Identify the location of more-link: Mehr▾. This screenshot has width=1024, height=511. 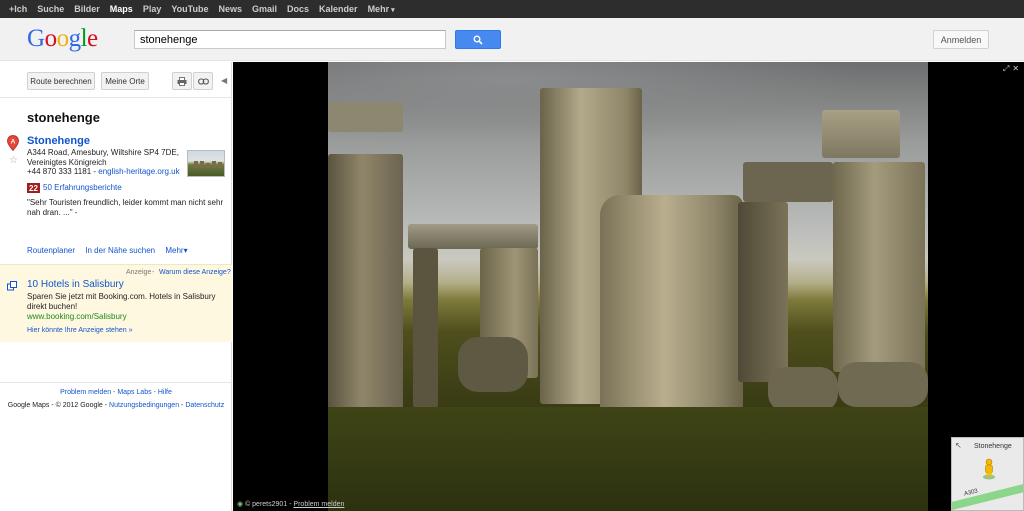
(176, 250).